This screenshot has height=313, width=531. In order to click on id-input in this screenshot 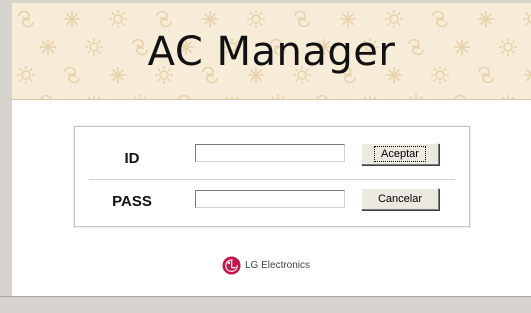, I will do `click(270, 153)`.